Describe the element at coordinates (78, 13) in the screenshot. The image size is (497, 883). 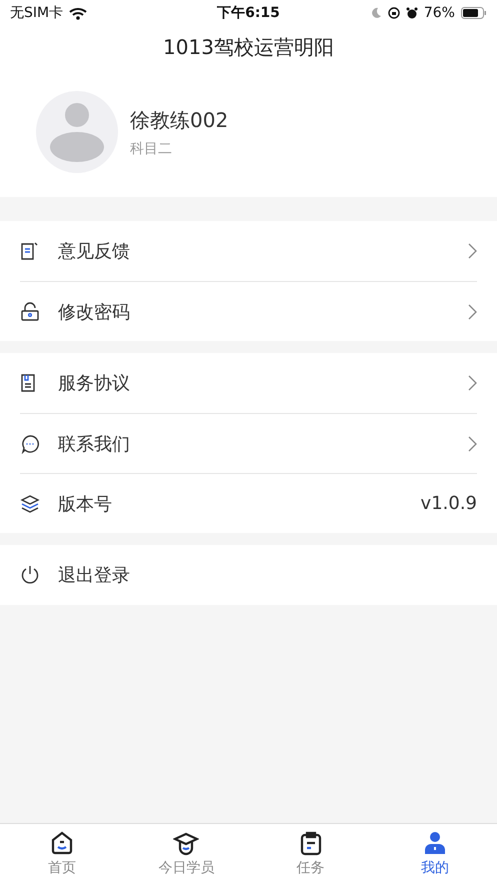
I see `wifi-icon` at that location.